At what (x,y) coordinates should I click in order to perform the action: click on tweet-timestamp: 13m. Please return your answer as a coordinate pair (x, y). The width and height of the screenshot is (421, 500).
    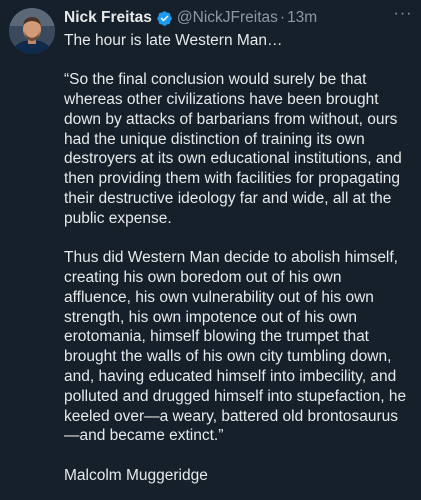
    Looking at the image, I should click on (302, 18).